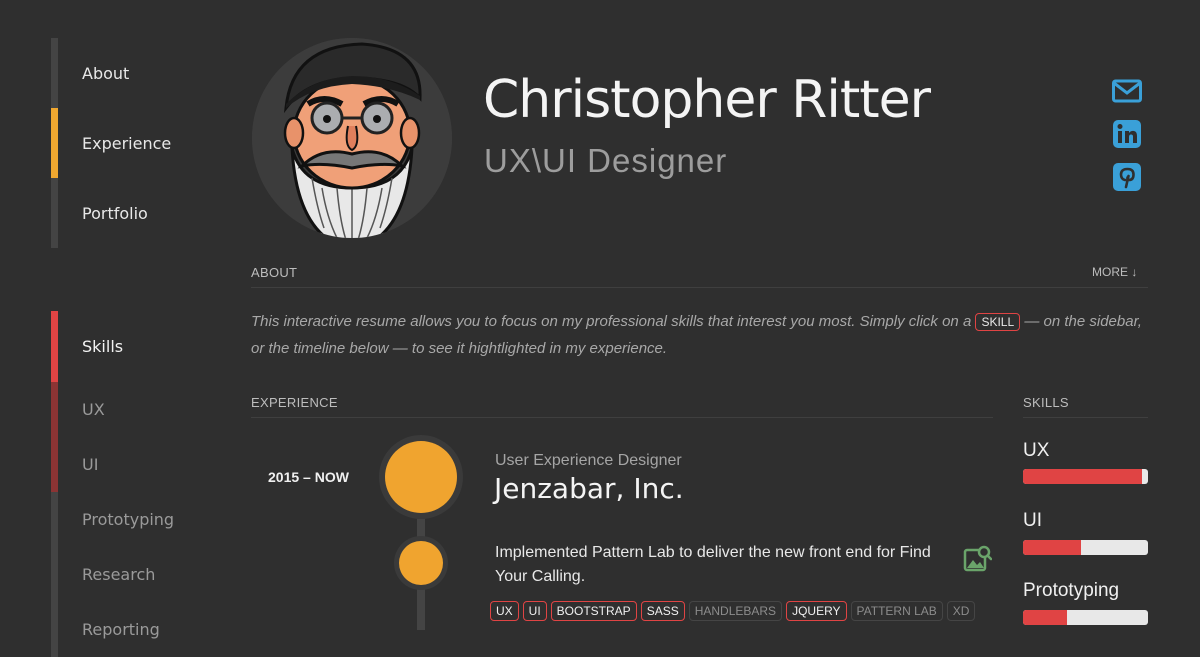 The image size is (1200, 657). Describe the element at coordinates (54, 143) in the screenshot. I see `nav-indicator-active` at that location.